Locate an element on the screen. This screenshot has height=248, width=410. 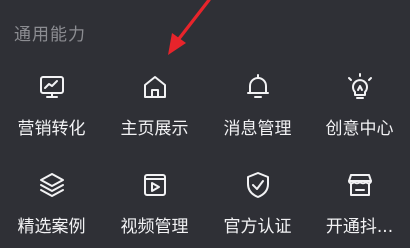
store-icon is located at coordinates (360, 185).